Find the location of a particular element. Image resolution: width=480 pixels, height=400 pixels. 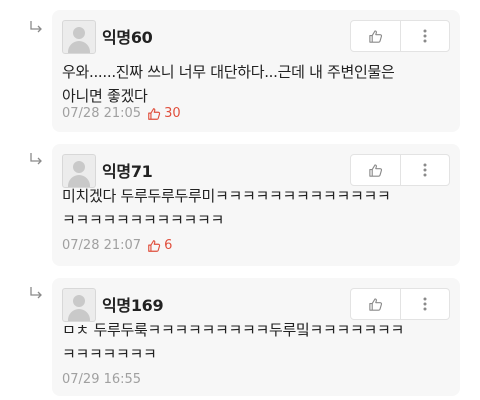

comment-text-line: 미치겠다 두루두루두루미ㅋㅋㅋㅋㅋㅋㅋㅋㅋㅋㅋㅋㅋ is located at coordinates (226, 196).